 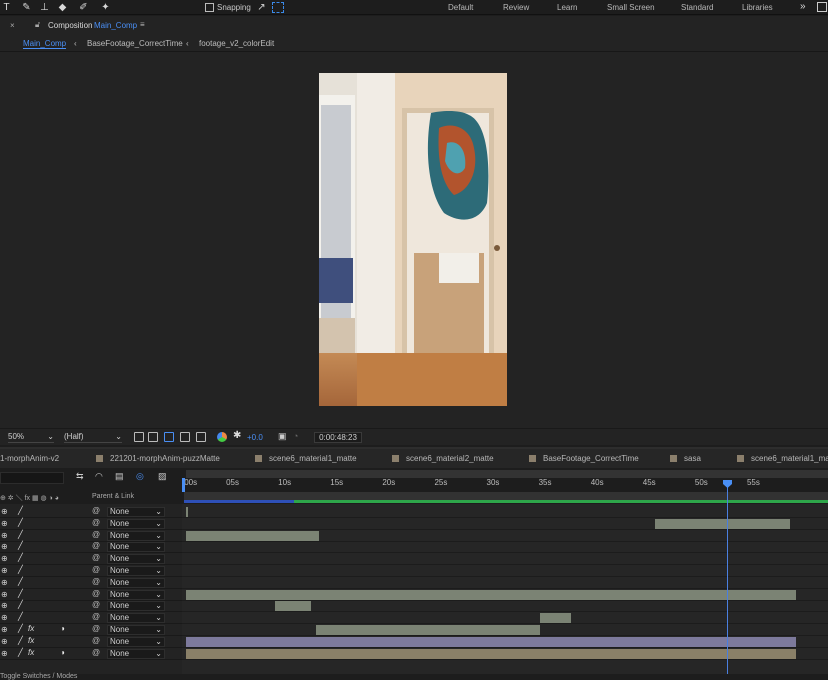 I want to click on close-icon: ×, so click(x=12, y=25).